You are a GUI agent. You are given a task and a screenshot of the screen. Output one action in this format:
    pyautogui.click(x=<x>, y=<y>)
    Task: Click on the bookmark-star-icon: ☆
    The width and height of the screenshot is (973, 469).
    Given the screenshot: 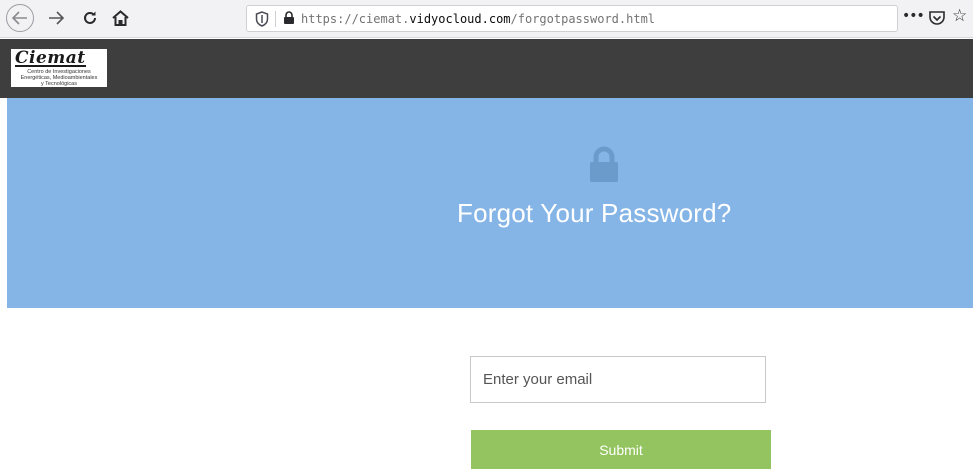 What is the action you would take?
    pyautogui.click(x=959, y=16)
    